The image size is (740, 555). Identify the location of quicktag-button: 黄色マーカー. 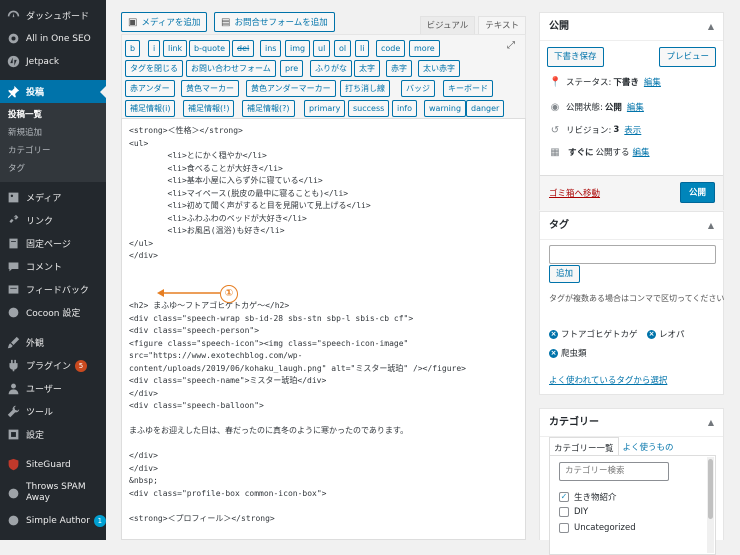
(210, 88).